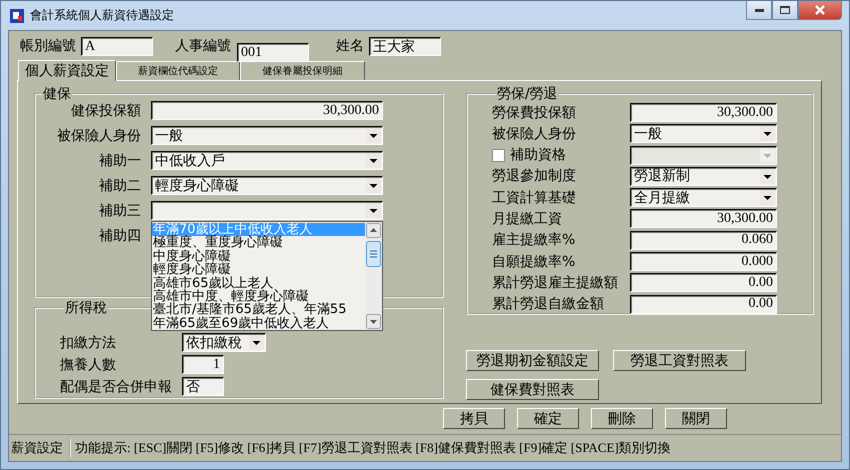 The width and height of the screenshot is (850, 470). Describe the element at coordinates (48, 46) in the screenshot. I see `field-label: 帳別編號` at that location.